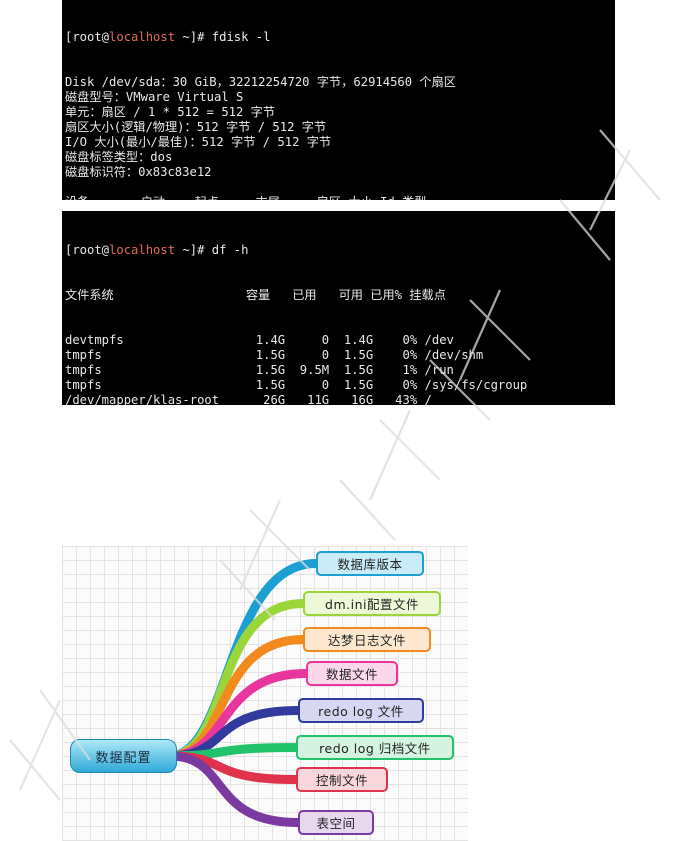  What do you see at coordinates (370, 563) in the screenshot?
I see `mindmap-node: 数据库版本` at bounding box center [370, 563].